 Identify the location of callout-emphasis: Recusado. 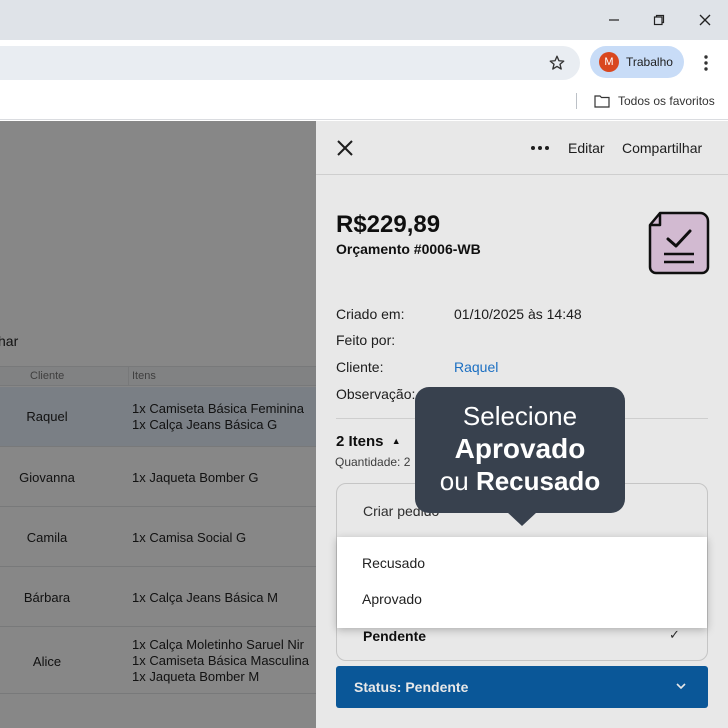
(538, 481).